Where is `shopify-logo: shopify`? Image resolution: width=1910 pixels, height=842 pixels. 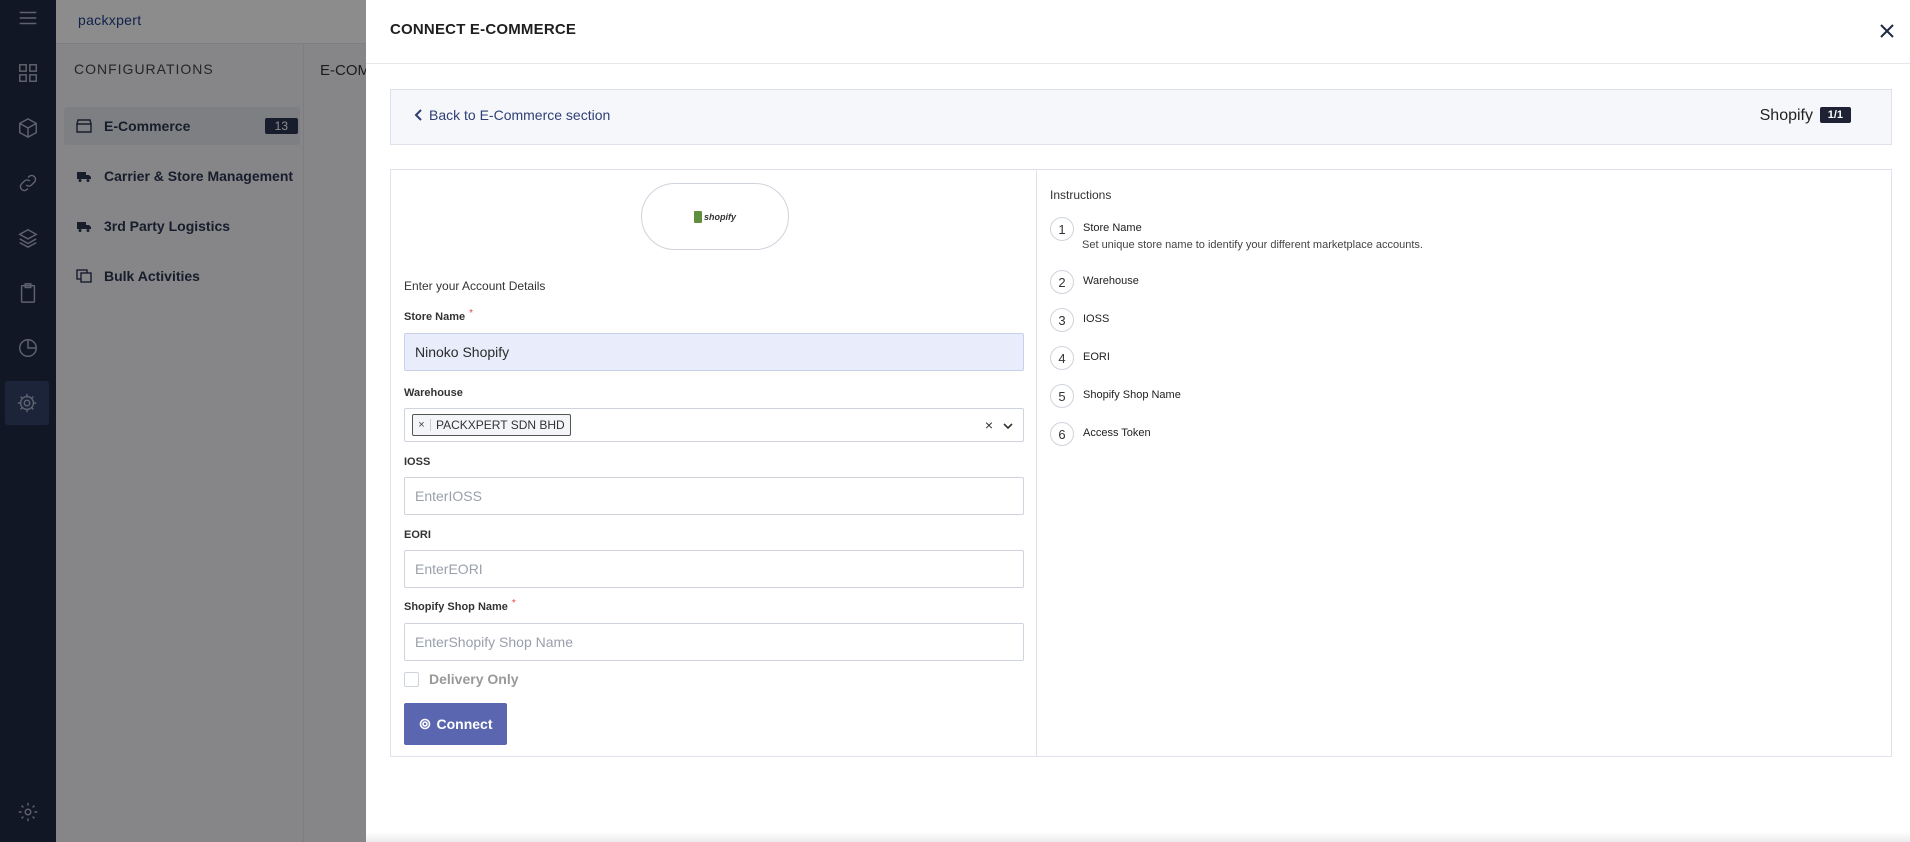
shopify-logo: shopify is located at coordinates (715, 216).